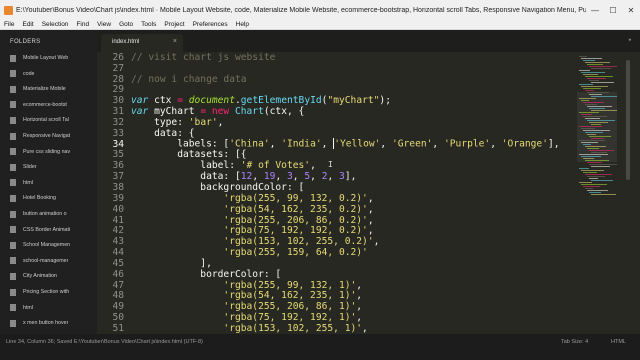 This screenshot has width=640, height=360. Describe the element at coordinates (171, 263) in the screenshot. I see `code-text: ],` at that location.